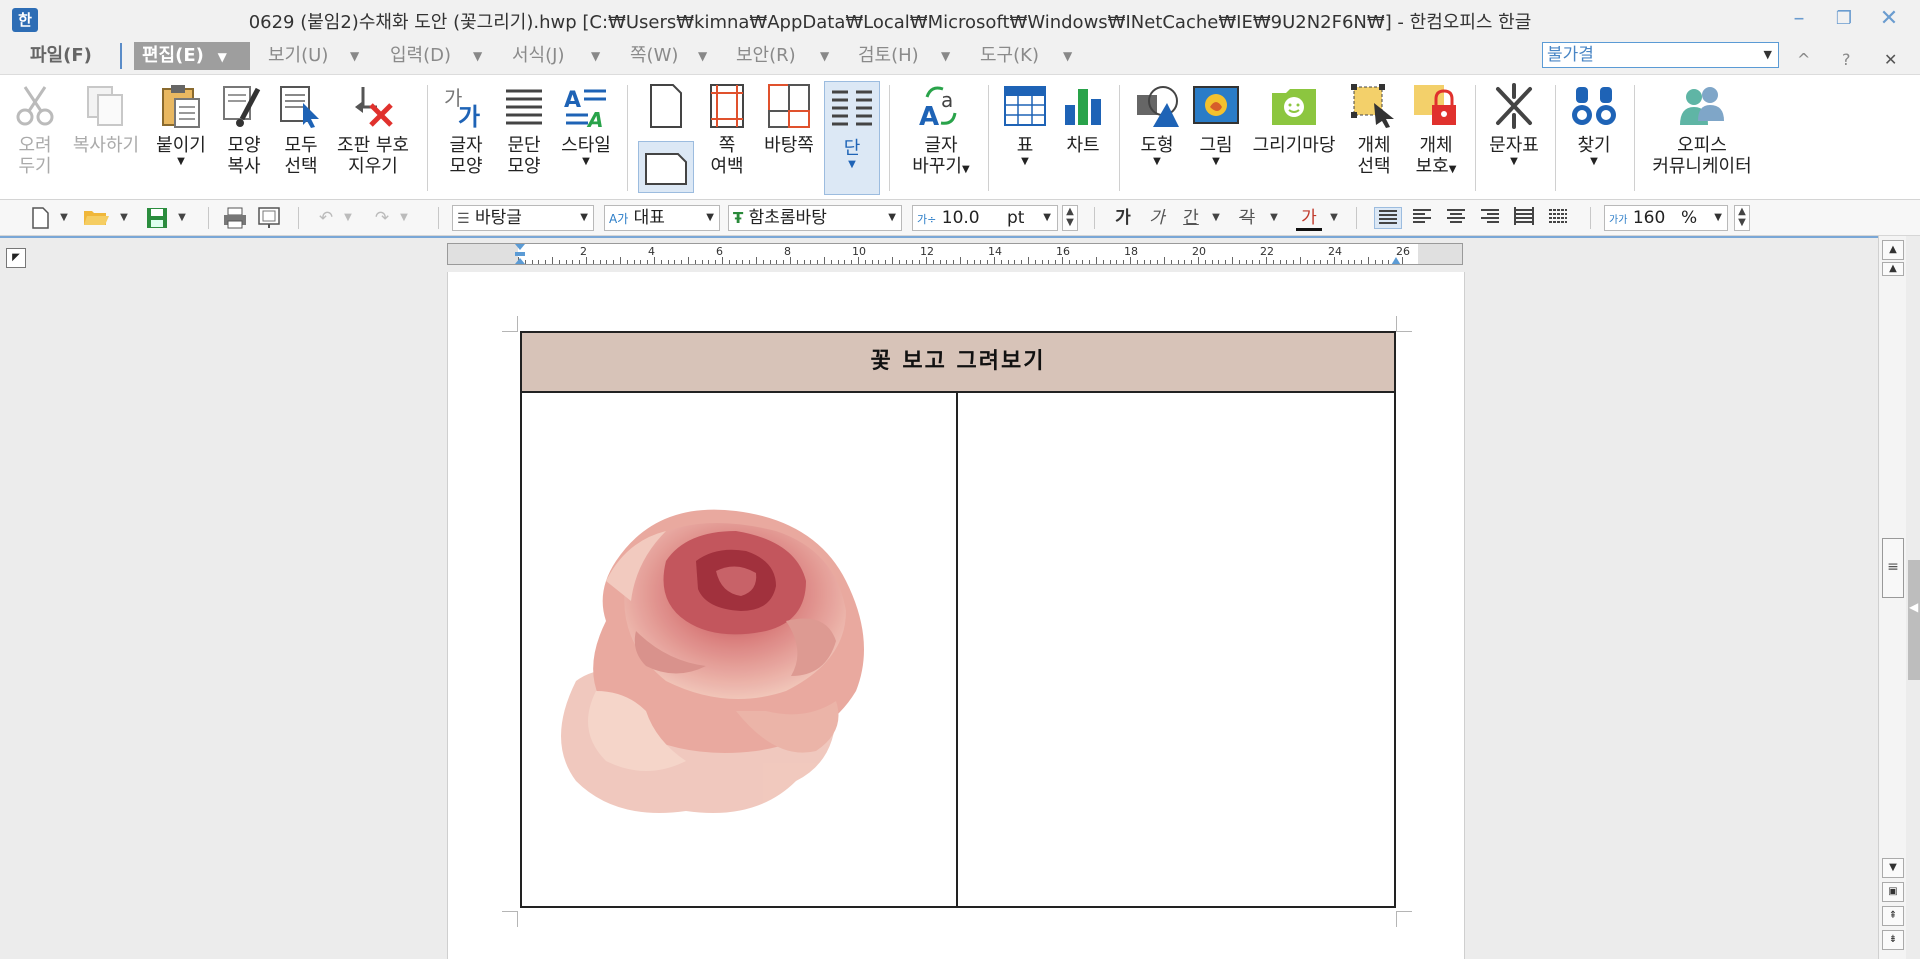 This screenshot has width=1920, height=959. I want to click on column-button: 단 ▼, so click(852, 138).